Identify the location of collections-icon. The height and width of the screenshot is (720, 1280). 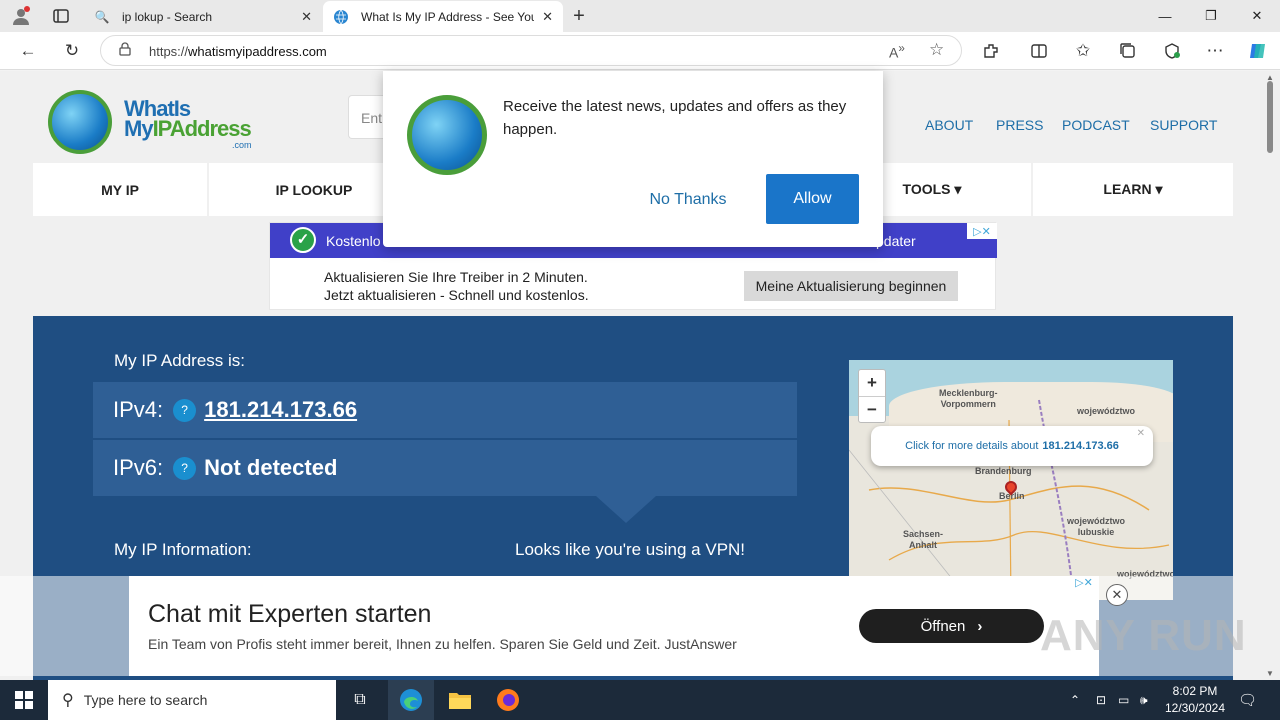
(1128, 51).